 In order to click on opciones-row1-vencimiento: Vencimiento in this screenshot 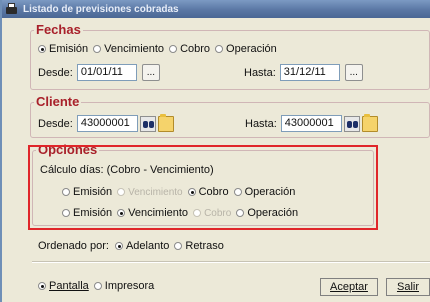, I will do `click(150, 192)`.